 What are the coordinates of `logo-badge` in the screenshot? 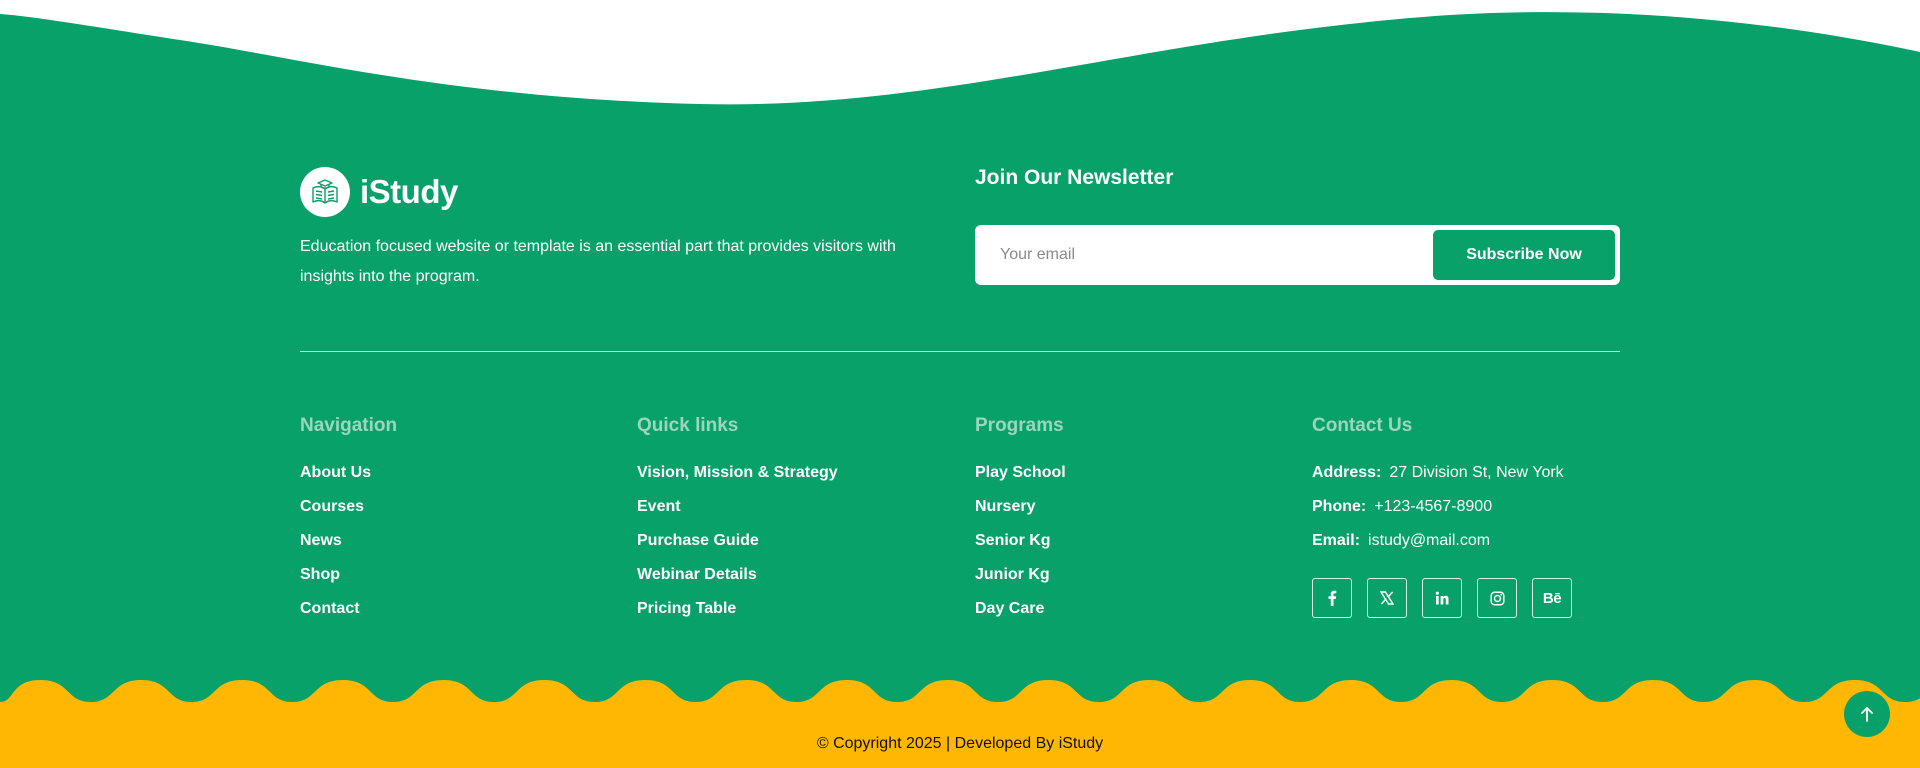 It's located at (325, 192).